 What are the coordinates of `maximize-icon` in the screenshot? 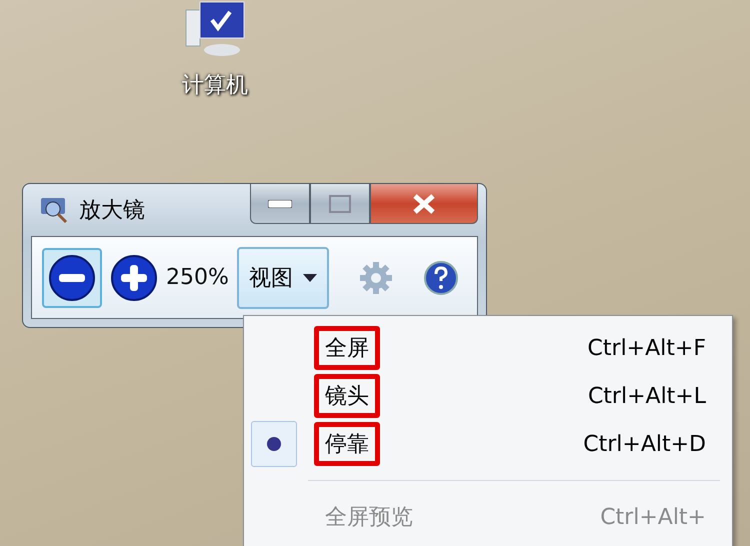 It's located at (340, 203).